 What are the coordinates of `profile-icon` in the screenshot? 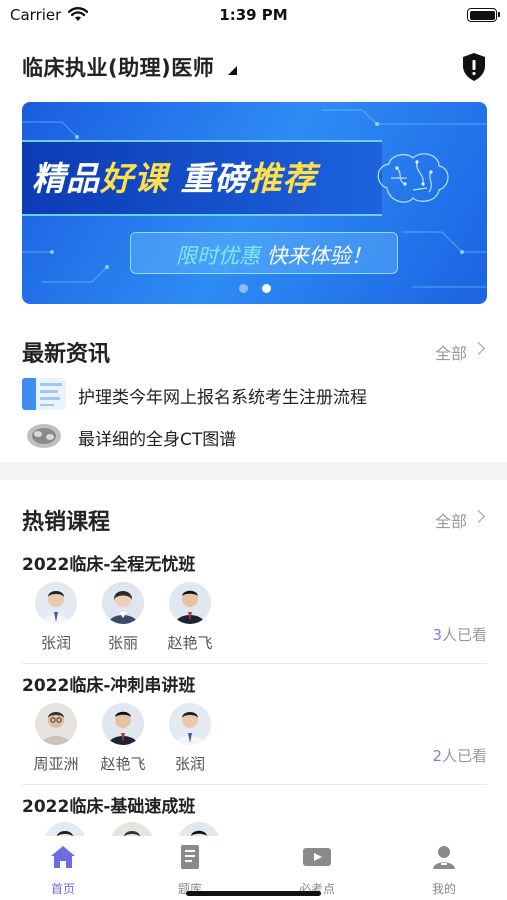 It's located at (444, 858).